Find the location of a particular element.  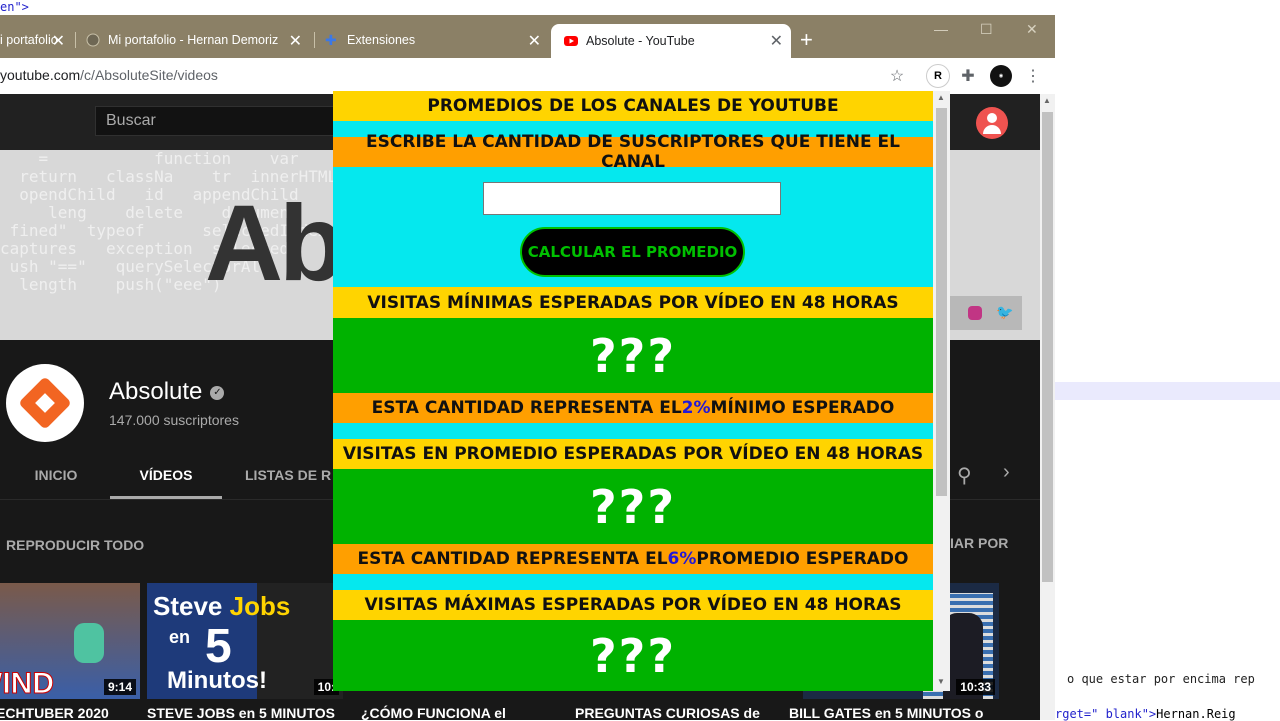

extensions-puzzle-icon: ✚ is located at coordinates (968, 76).